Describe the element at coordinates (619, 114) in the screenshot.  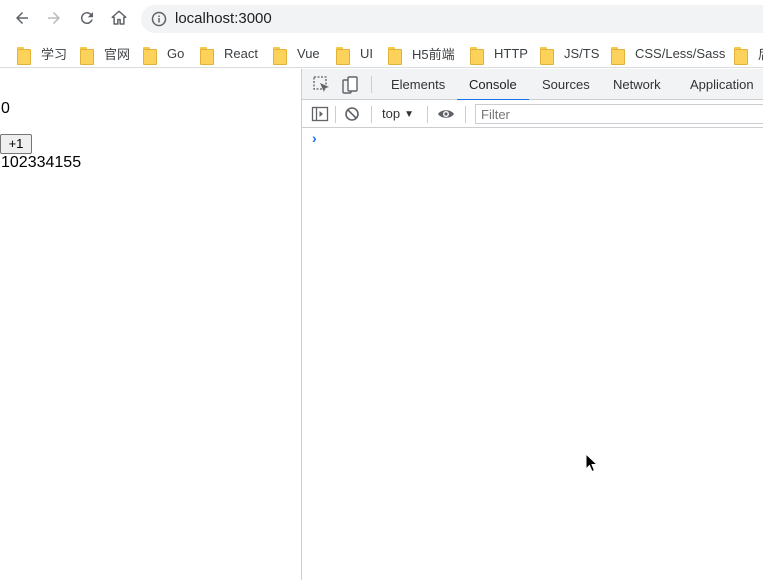
I see `filter-input` at that location.